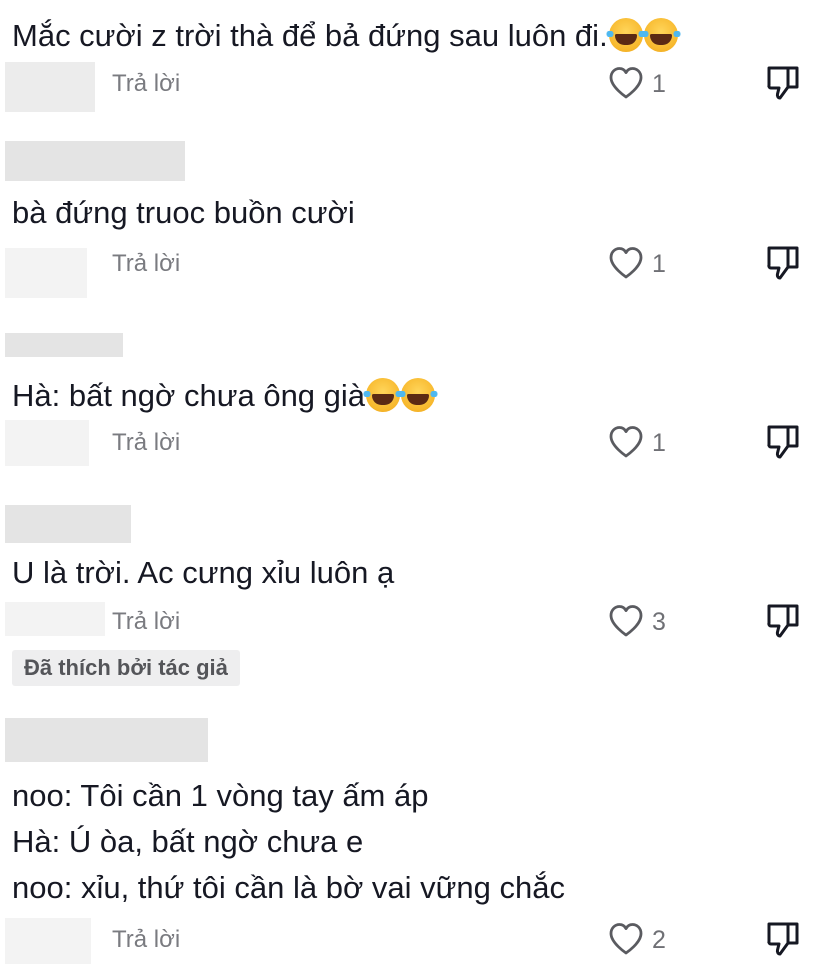 Image resolution: width=835 pixels, height=966 pixels. I want to click on comment-actions: Trả lời 3, so click(417, 622).